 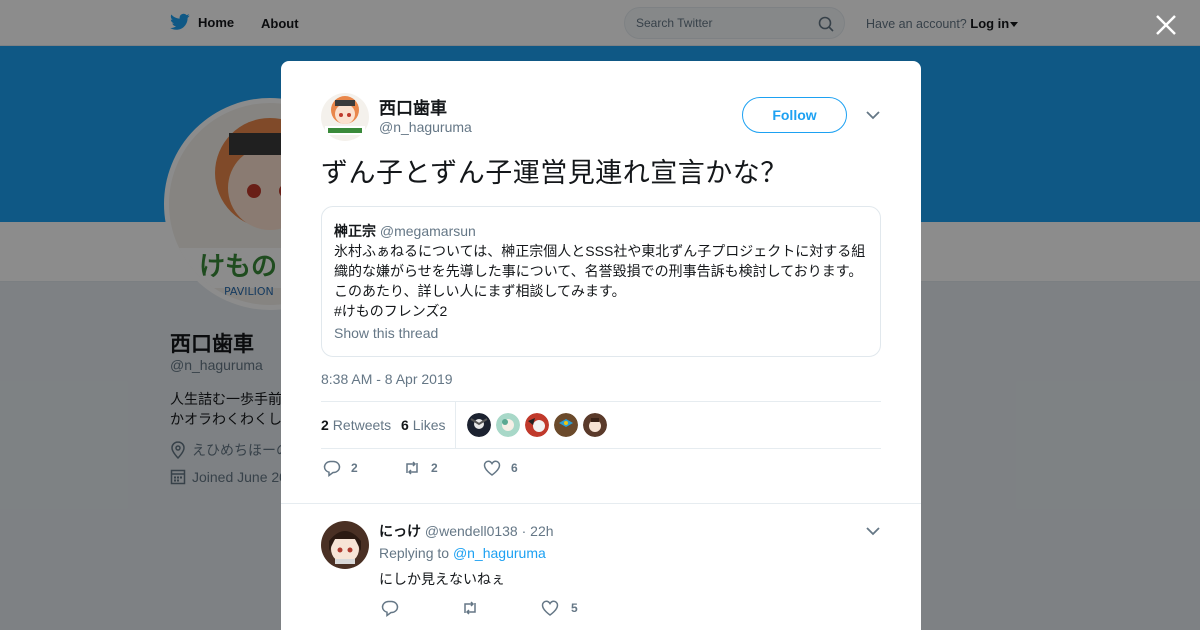 I want to click on likes-stat: 6 Likes, so click(x=423, y=425).